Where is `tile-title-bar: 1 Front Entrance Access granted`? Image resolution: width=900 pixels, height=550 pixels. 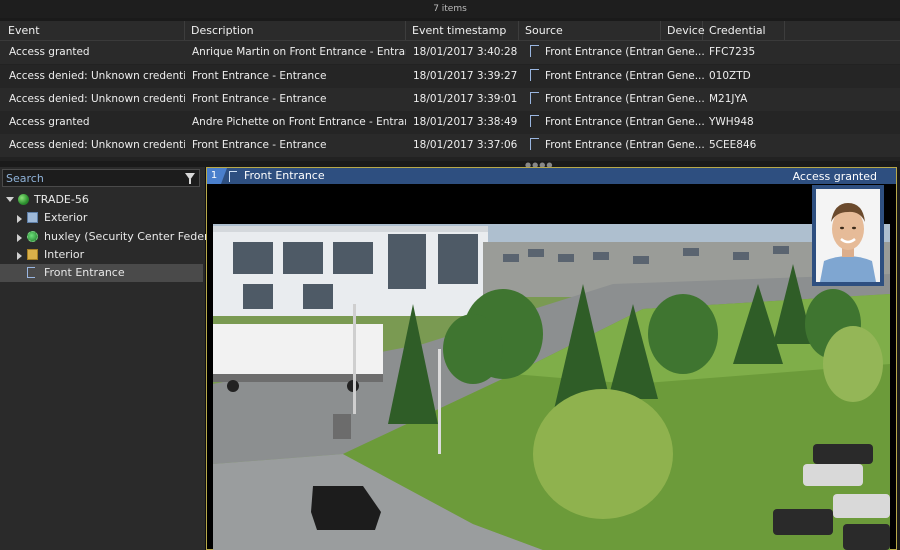 tile-title-bar: 1 Front Entrance Access granted is located at coordinates (551, 176).